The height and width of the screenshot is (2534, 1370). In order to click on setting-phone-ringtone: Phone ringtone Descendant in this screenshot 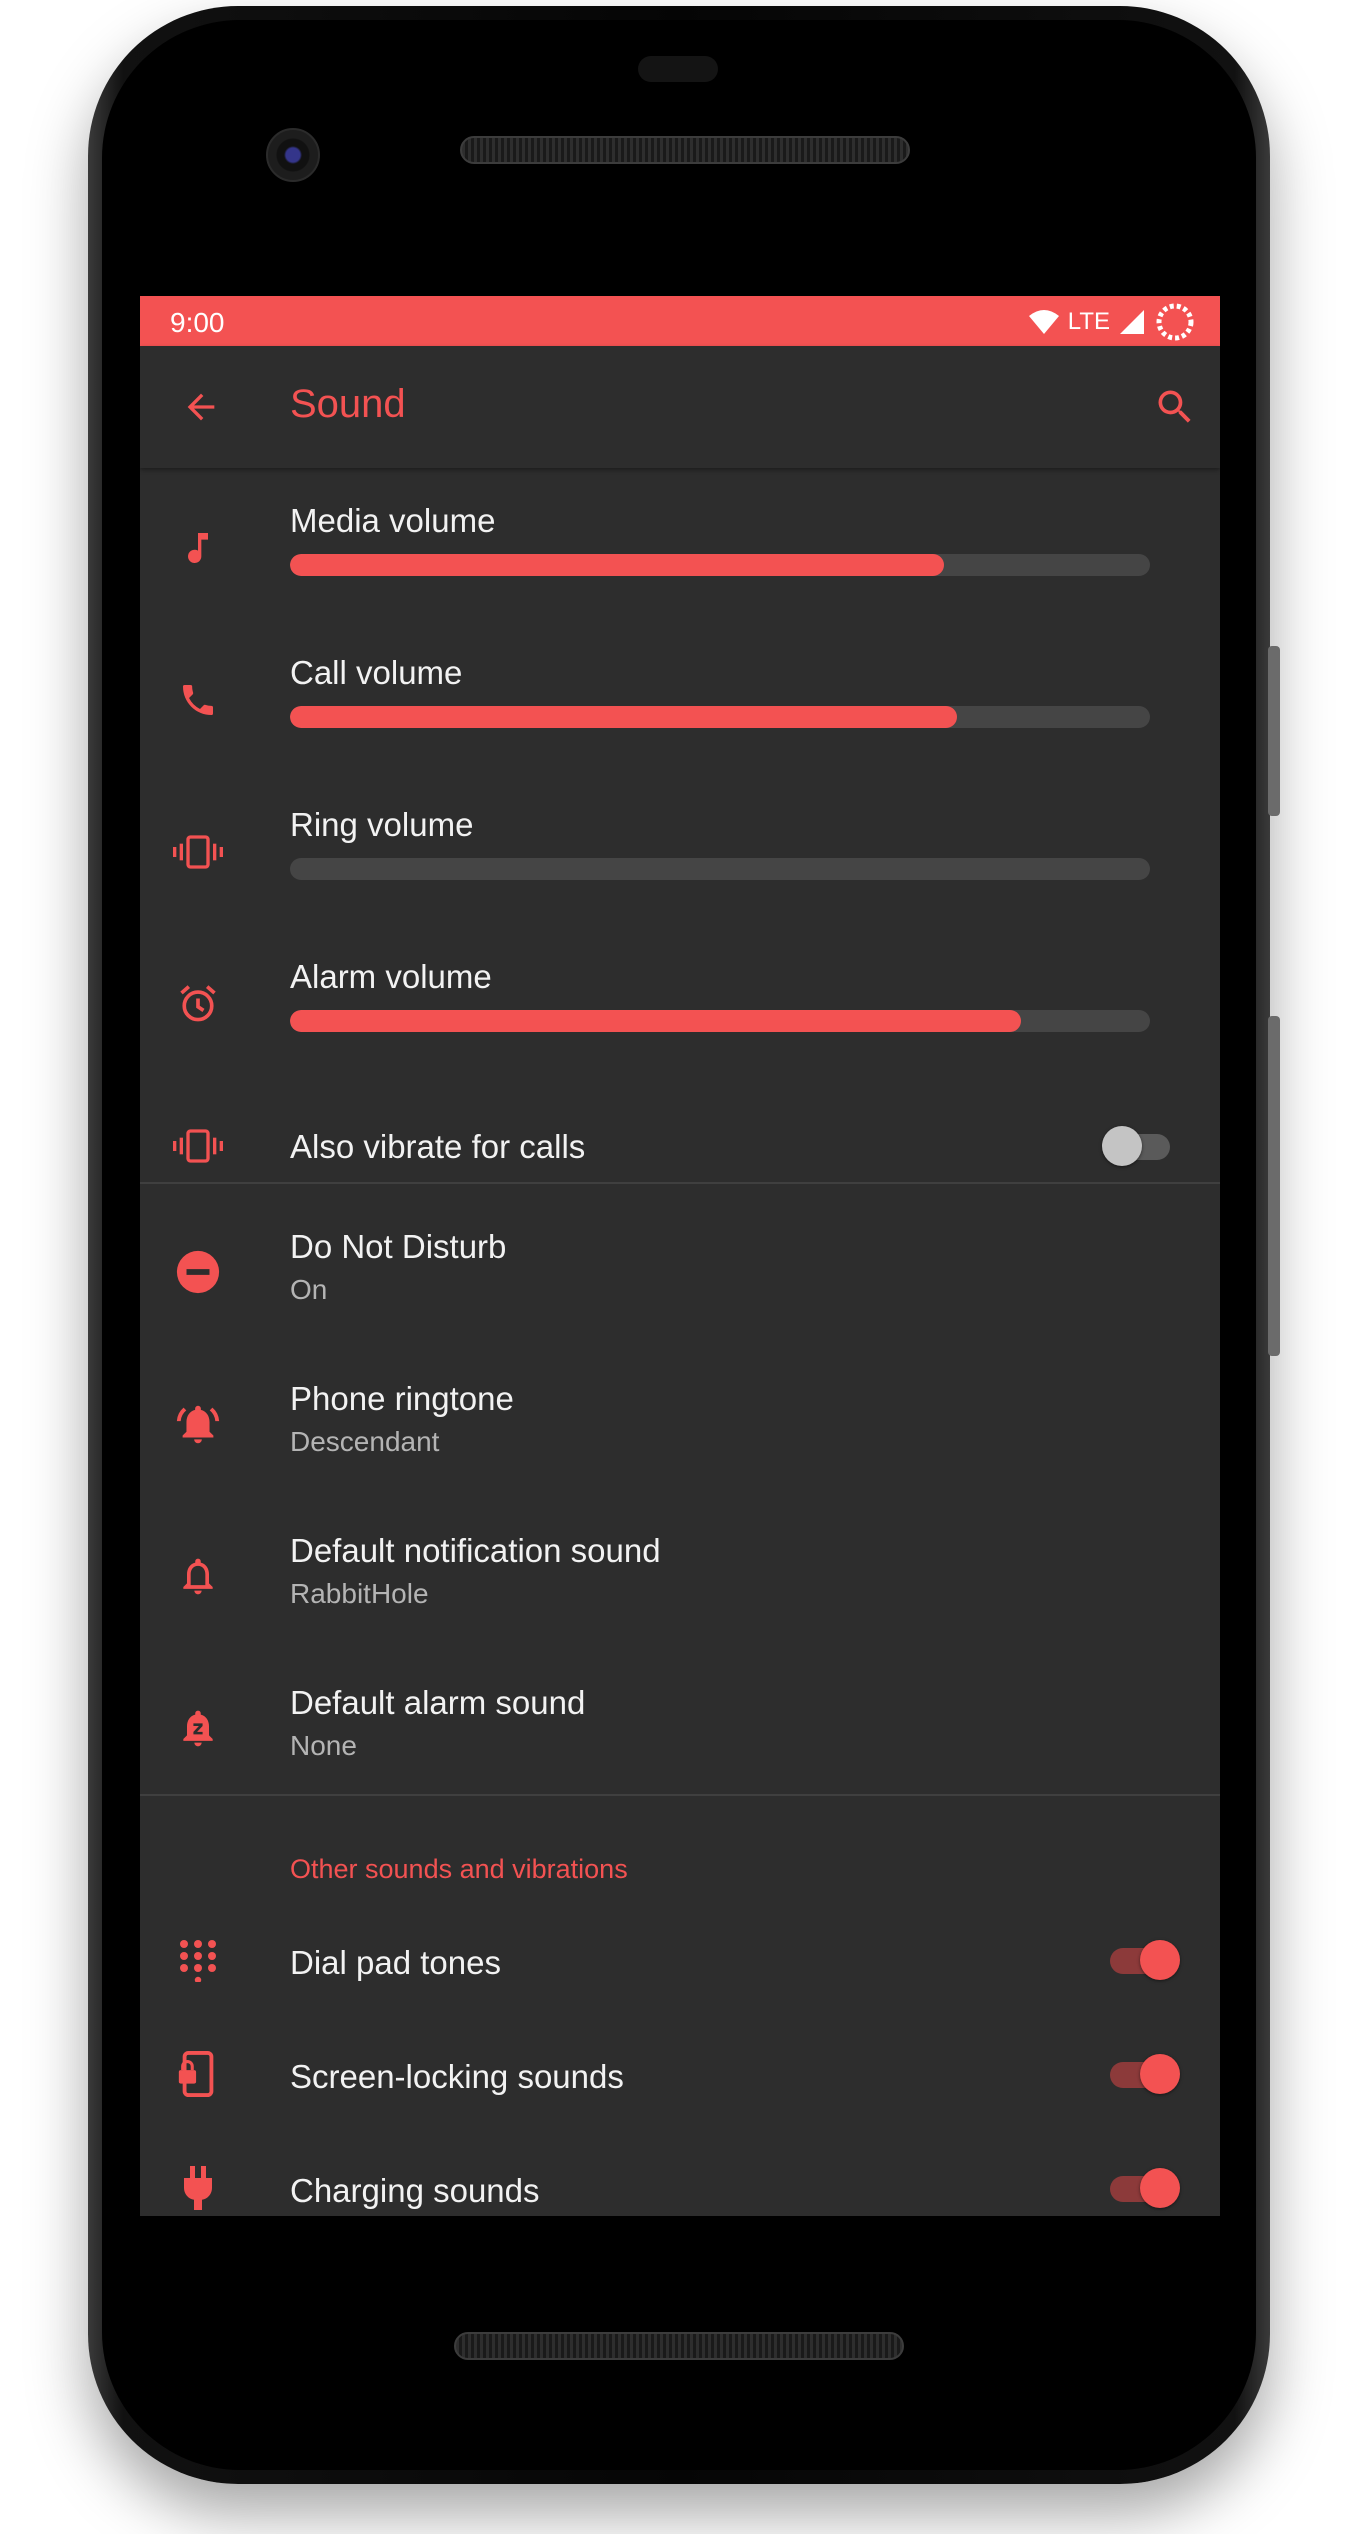, I will do `click(680, 1423)`.